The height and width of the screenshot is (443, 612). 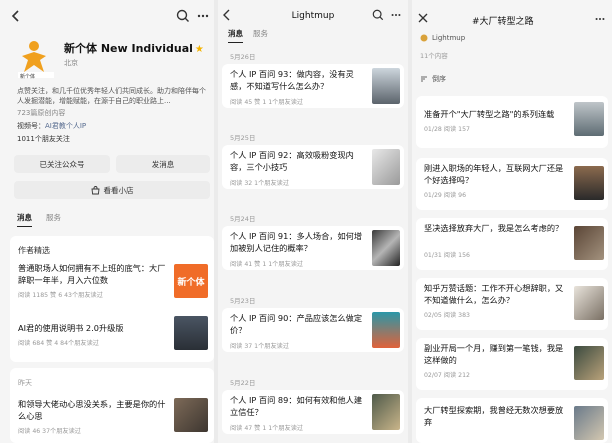 I want to click on shop-icon, so click(x=95, y=190).